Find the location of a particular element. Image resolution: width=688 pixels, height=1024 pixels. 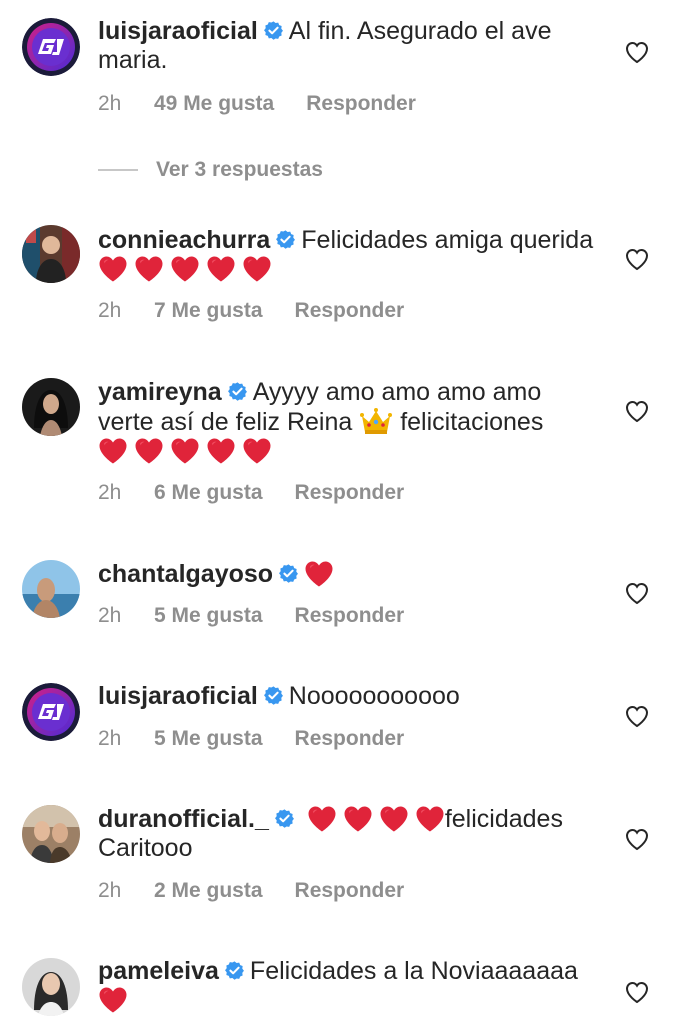

username: connieachurra is located at coordinates (184, 240).